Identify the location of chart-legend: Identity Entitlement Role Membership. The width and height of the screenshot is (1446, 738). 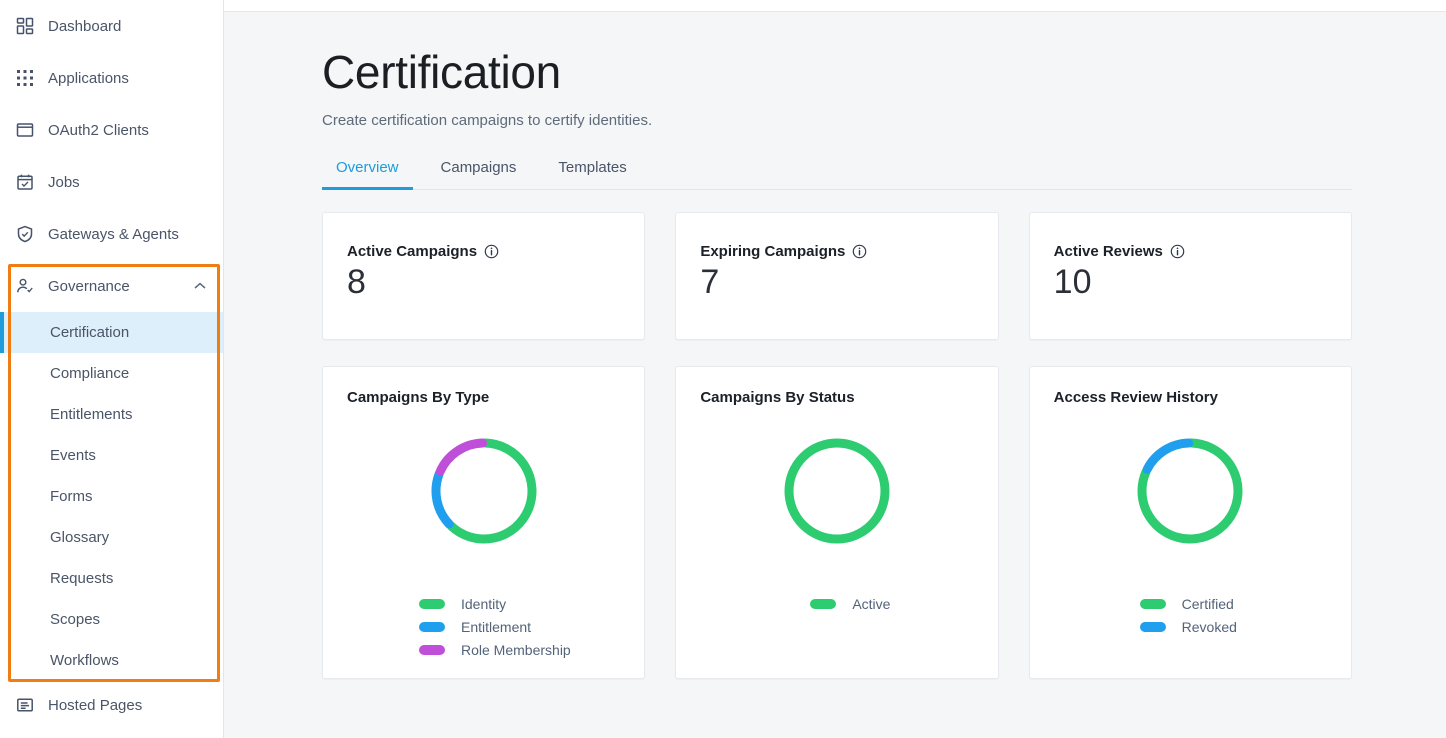
(483, 626).